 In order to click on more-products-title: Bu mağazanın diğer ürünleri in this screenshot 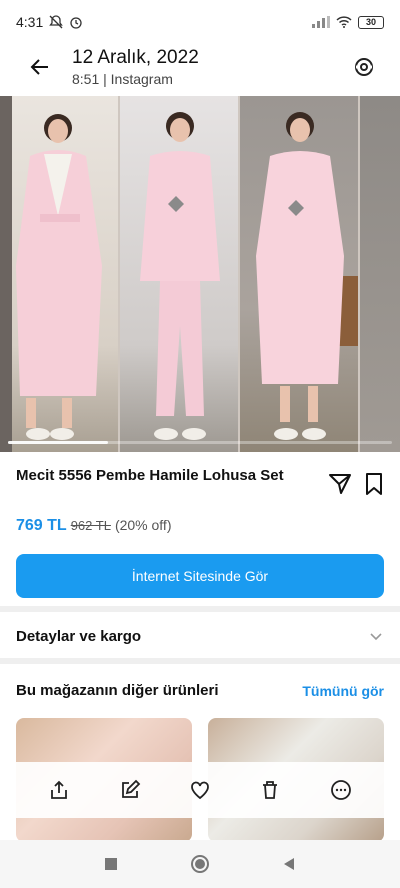, I will do `click(117, 690)`.